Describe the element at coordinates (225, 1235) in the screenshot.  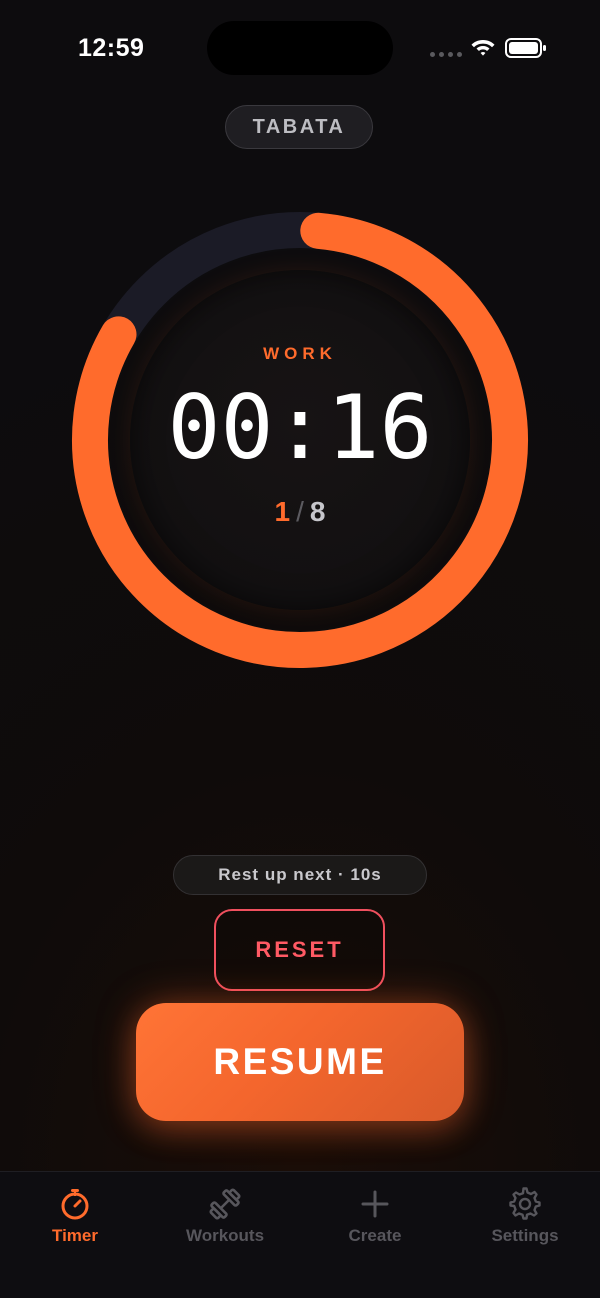
I see `tab-workouts-label: Workouts` at that location.